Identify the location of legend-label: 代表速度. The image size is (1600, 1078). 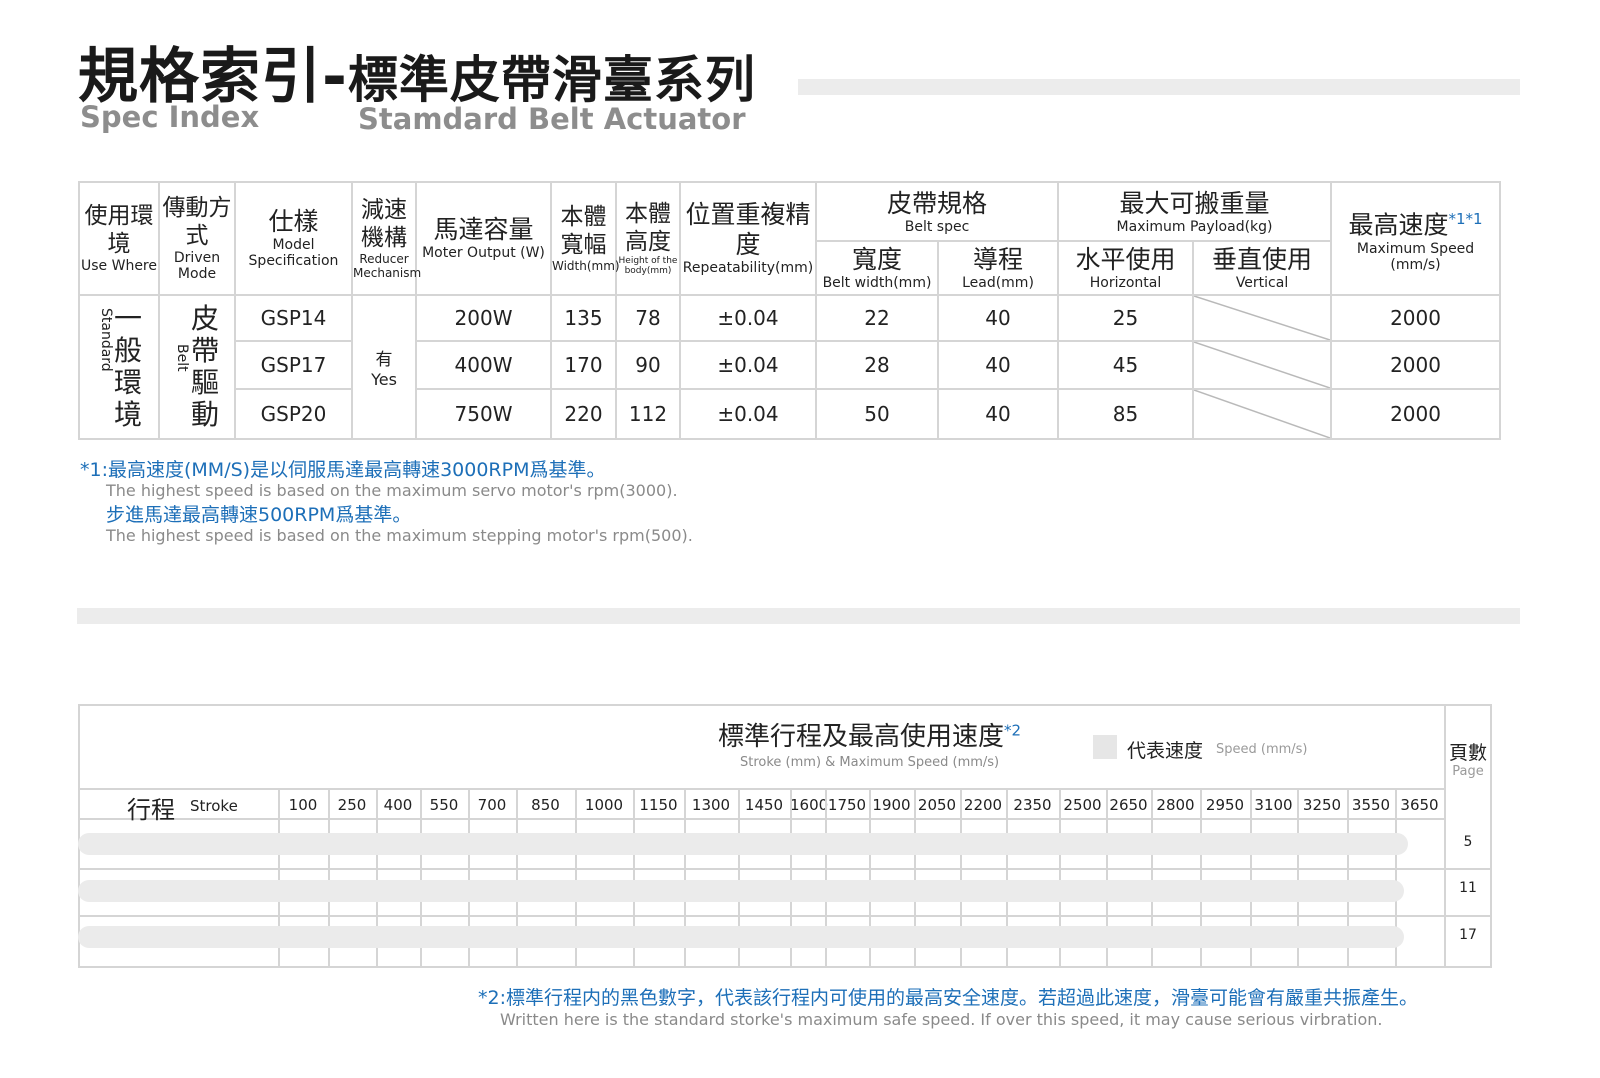
(1165, 751).